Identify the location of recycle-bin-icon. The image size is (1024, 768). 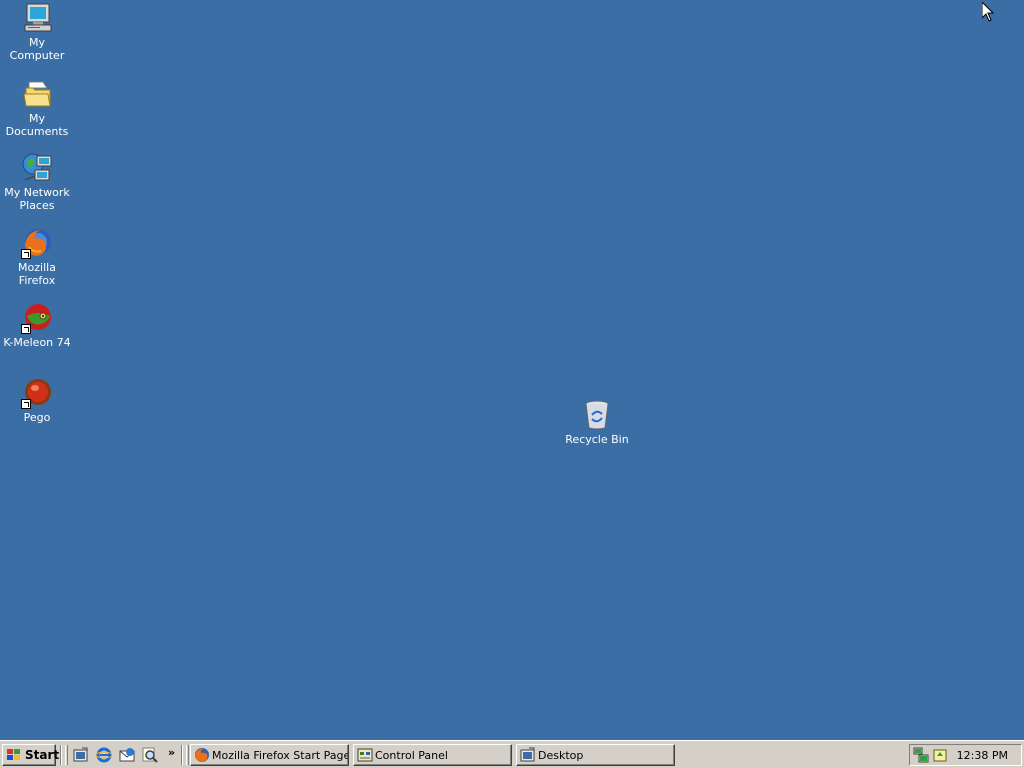
(597, 415).